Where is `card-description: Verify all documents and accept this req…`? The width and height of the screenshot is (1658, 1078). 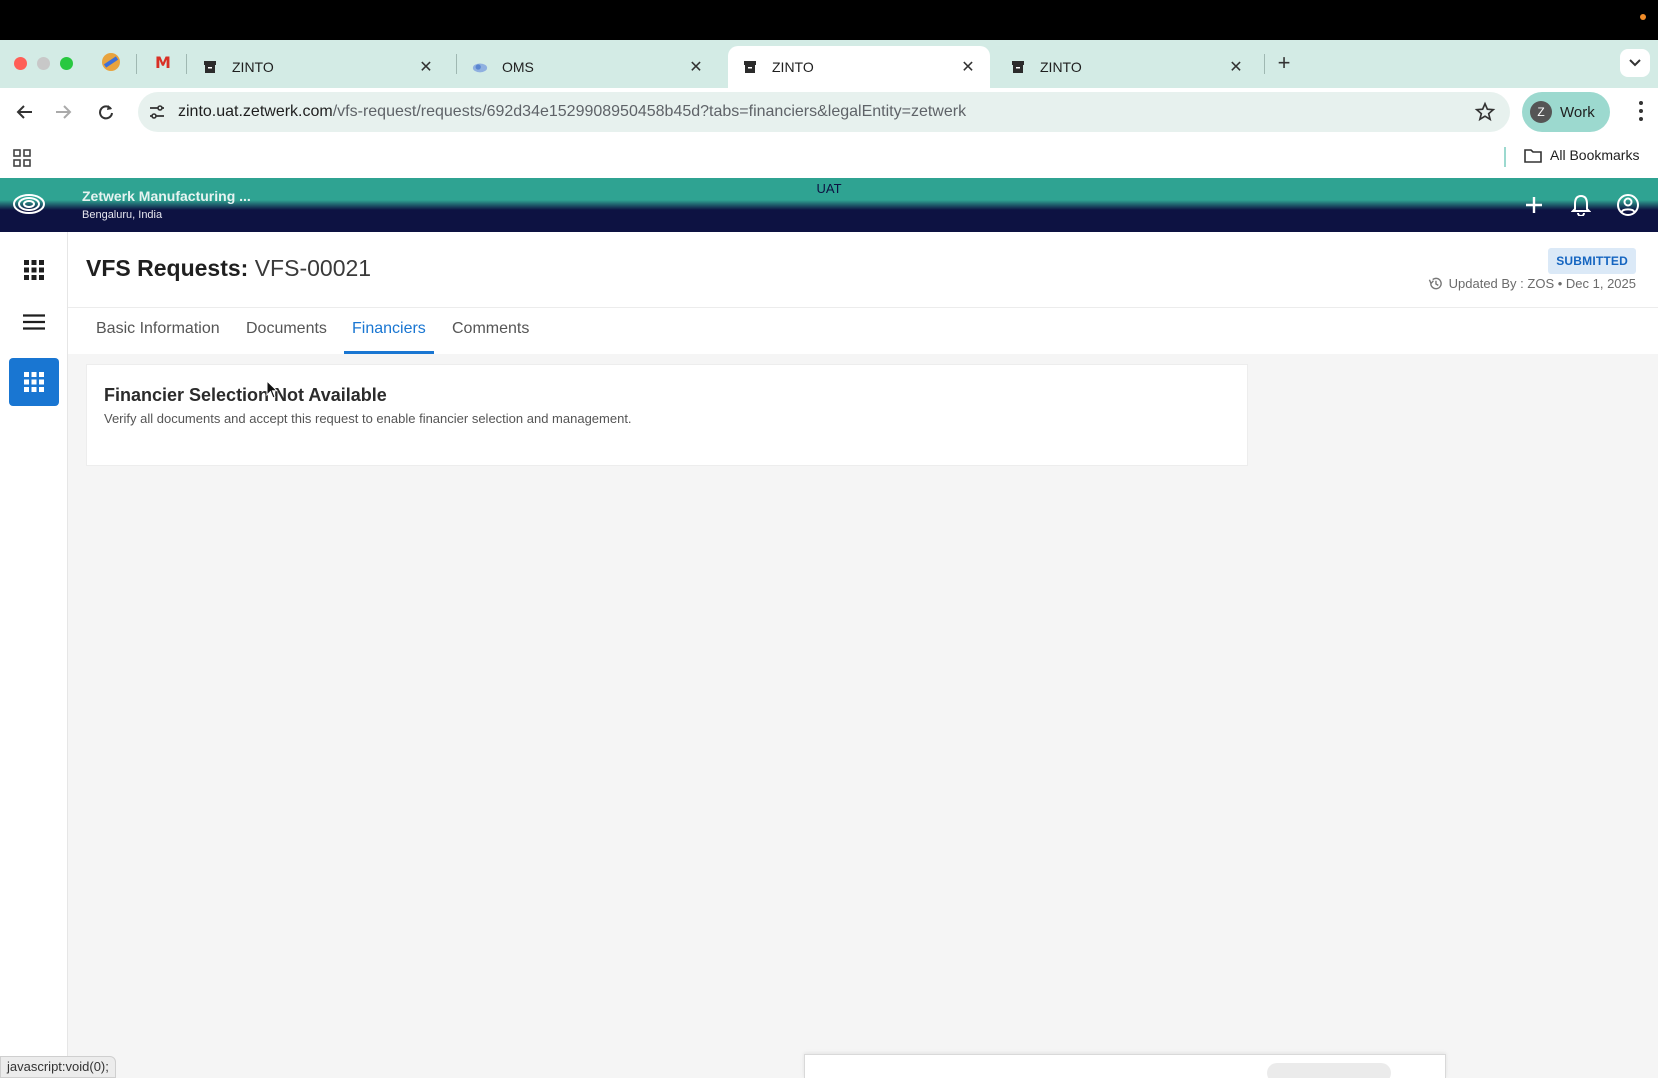
card-description: Verify all documents and accept this req… is located at coordinates (368, 418).